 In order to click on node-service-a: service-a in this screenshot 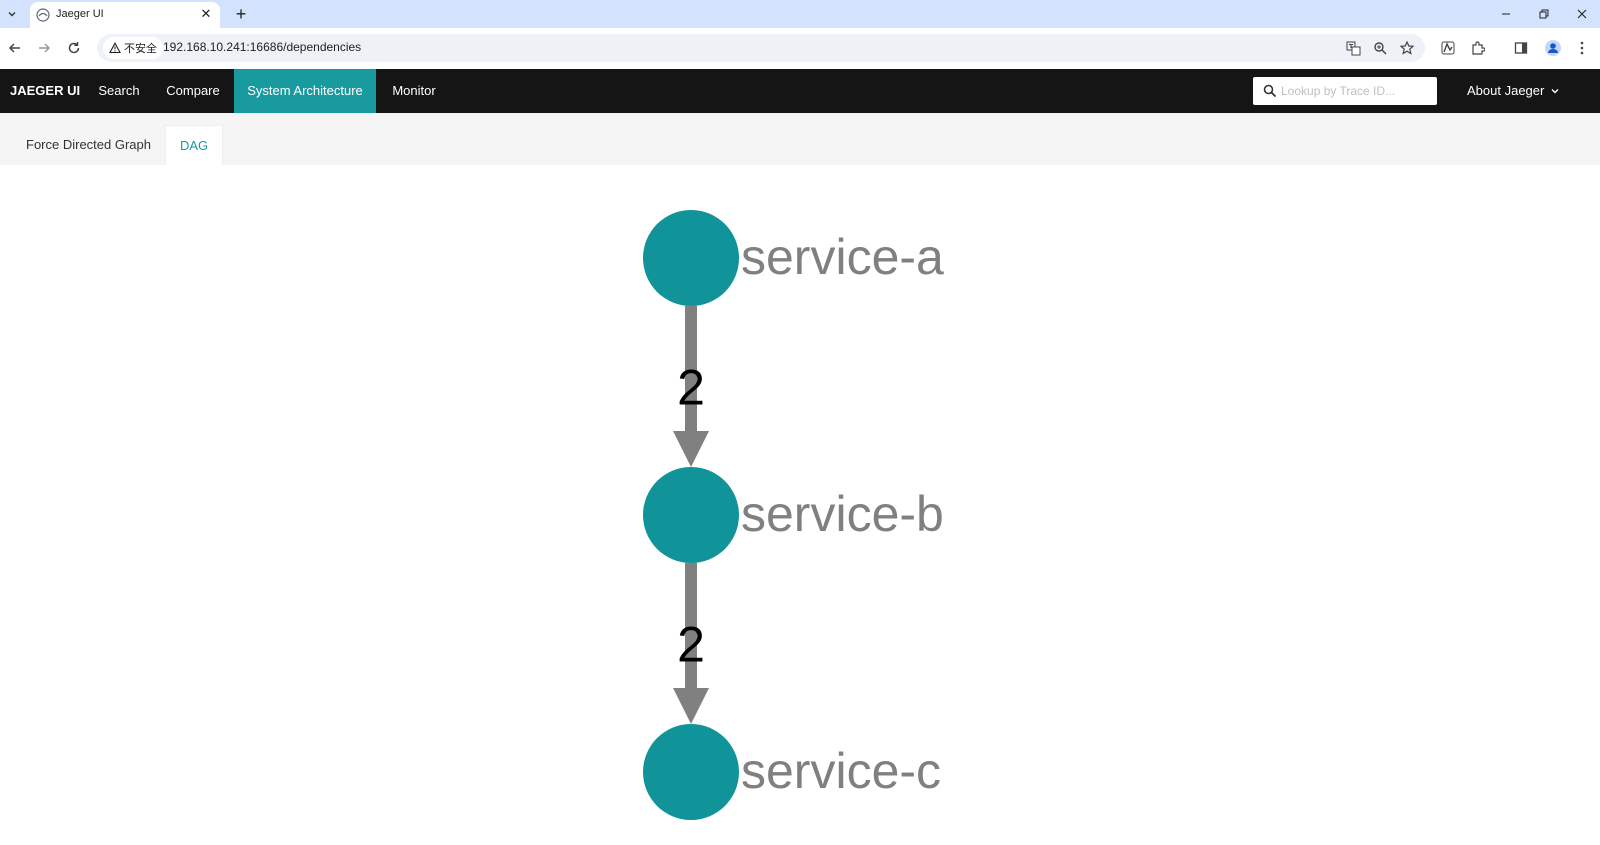, I will do `click(793, 258)`.